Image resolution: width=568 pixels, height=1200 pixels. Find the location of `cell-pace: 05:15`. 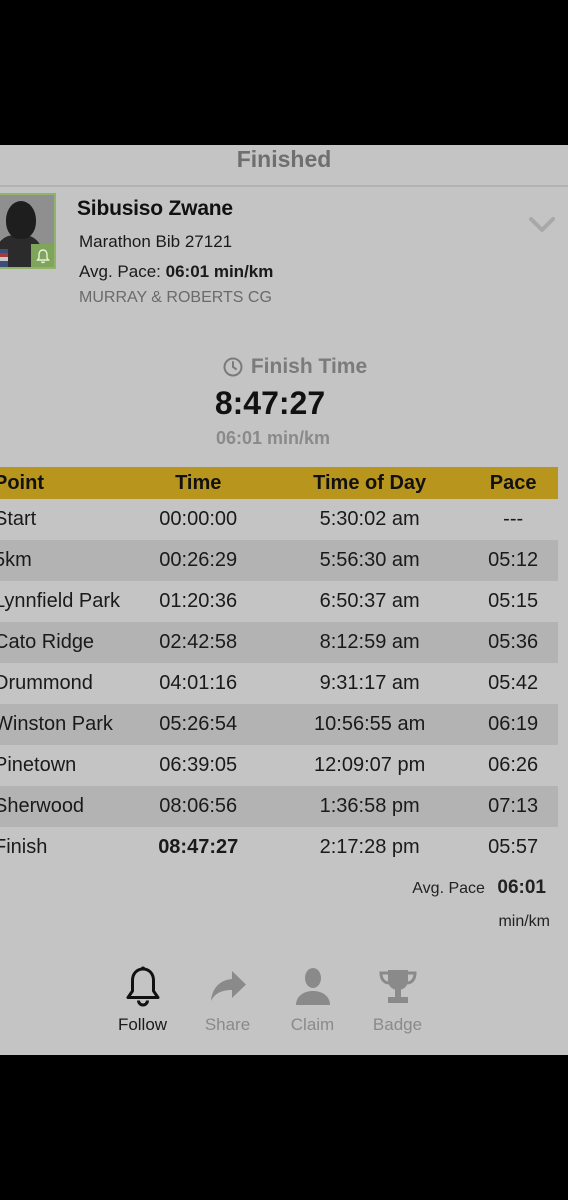

cell-pace: 05:15 is located at coordinates (513, 601).